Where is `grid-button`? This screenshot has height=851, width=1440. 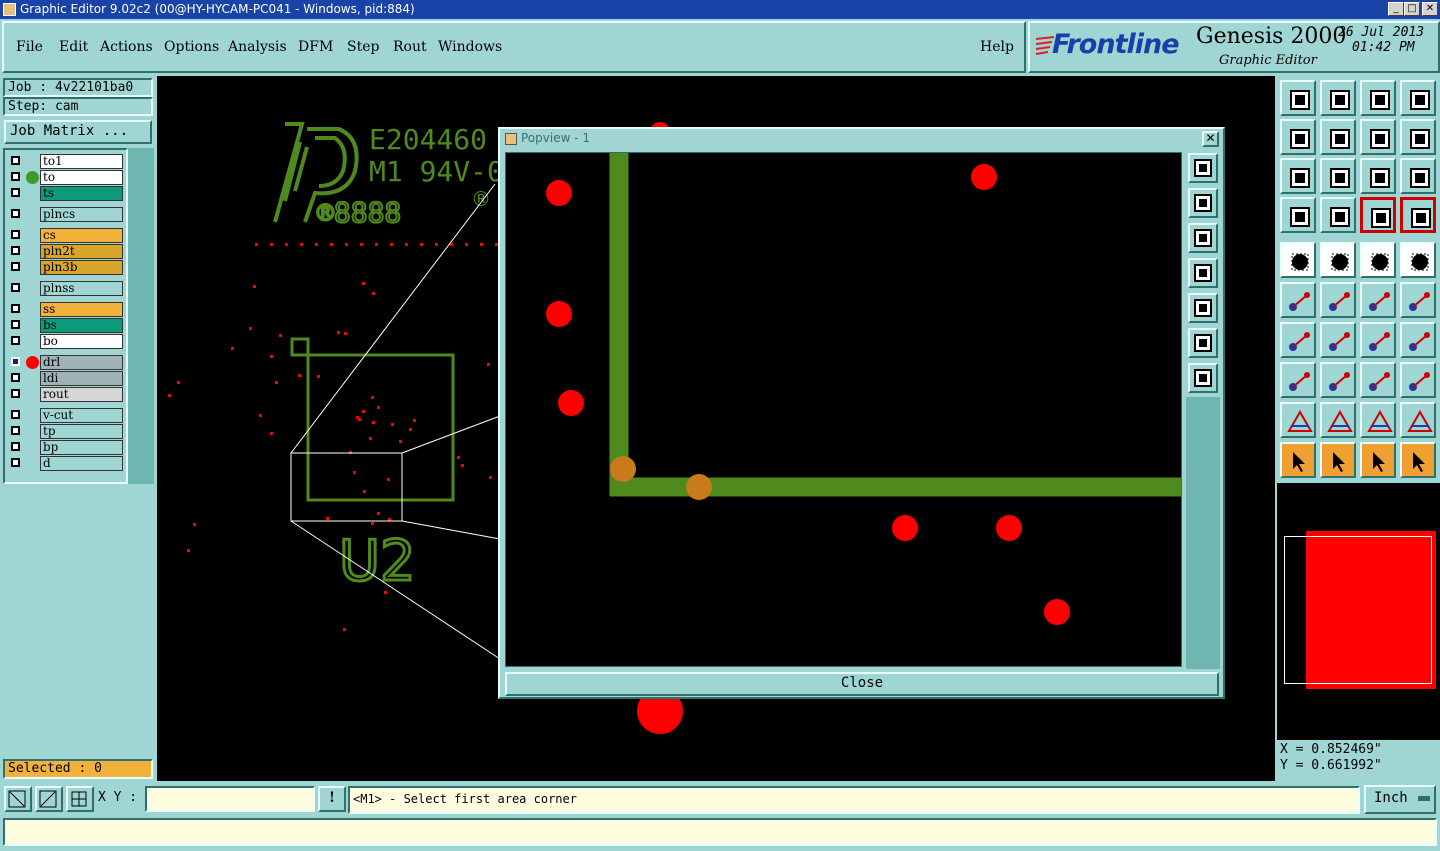
grid-button is located at coordinates (80, 799).